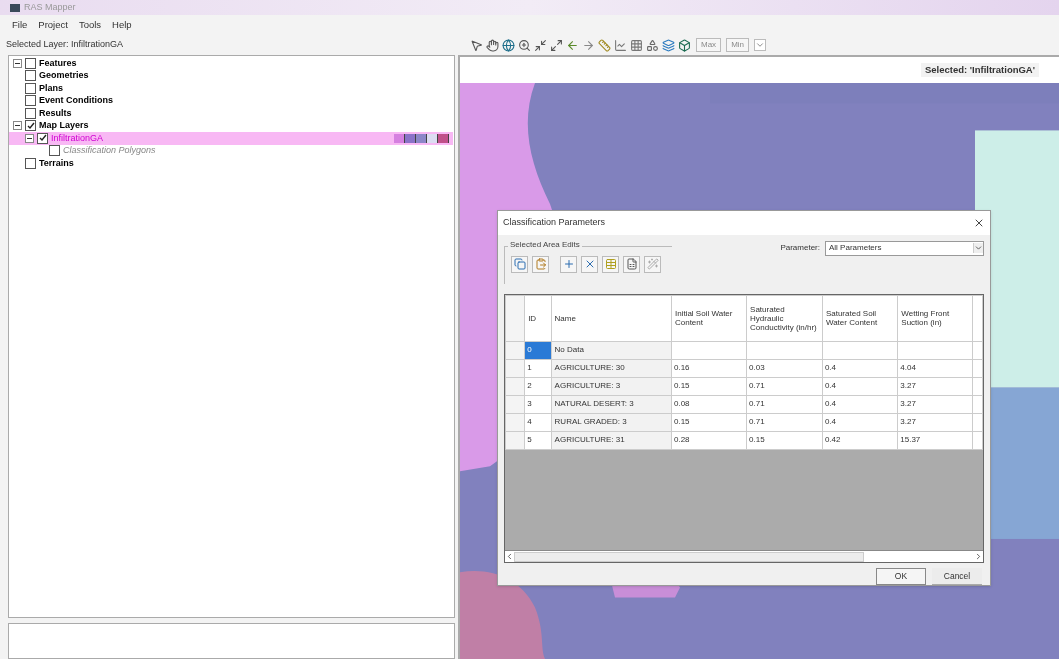  What do you see at coordinates (56, 163) in the screenshot?
I see `layer-label: Terrains` at bounding box center [56, 163].